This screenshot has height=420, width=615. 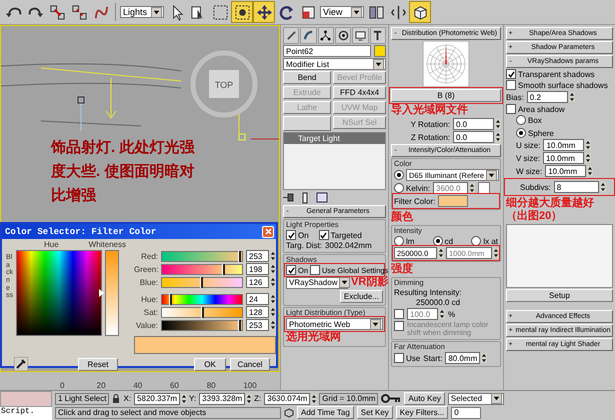 I want to click on spinner-field: 198, so click(x=257, y=269).